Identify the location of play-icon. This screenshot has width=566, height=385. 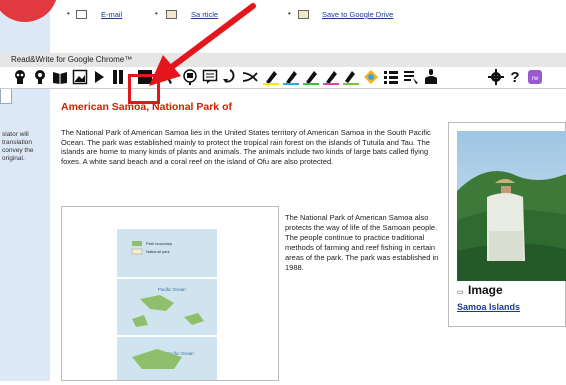
(99, 77).